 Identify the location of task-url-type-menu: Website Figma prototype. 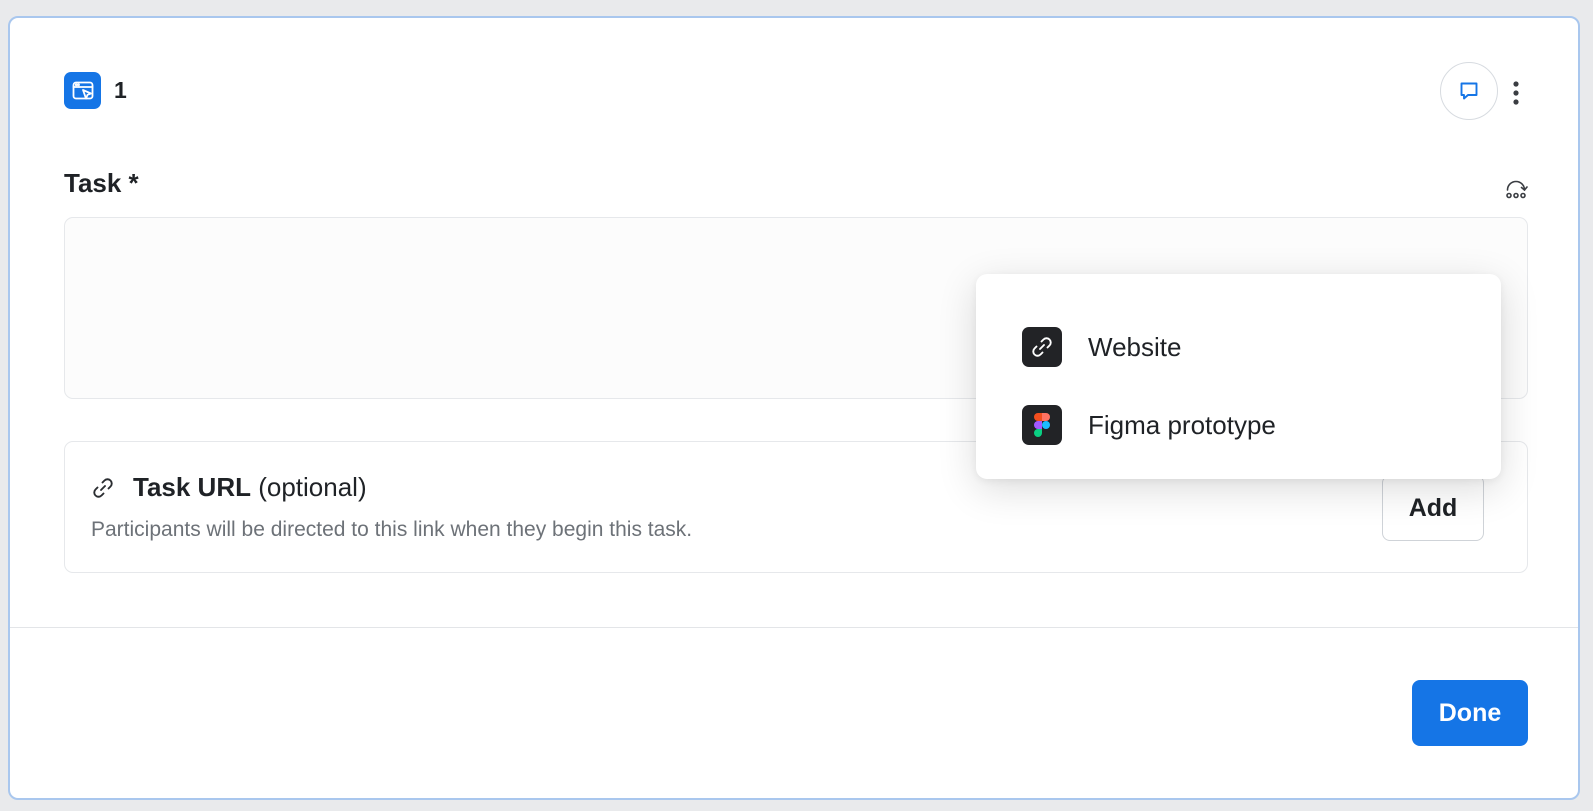
(1238, 376).